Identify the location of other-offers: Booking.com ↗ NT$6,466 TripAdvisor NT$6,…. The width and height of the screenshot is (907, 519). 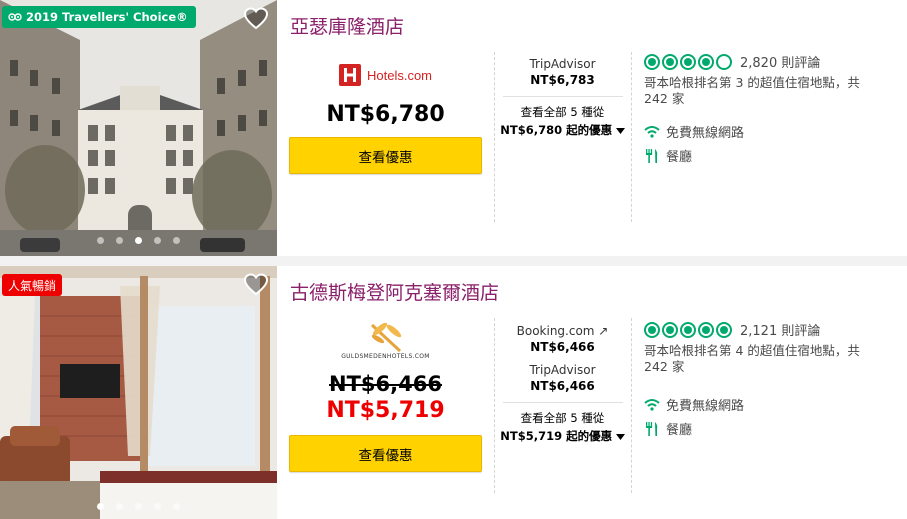
(562, 384).